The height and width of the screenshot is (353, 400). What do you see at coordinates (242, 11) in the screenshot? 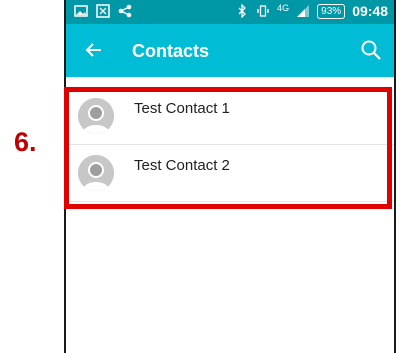
I see `bluetooth-icon` at bounding box center [242, 11].